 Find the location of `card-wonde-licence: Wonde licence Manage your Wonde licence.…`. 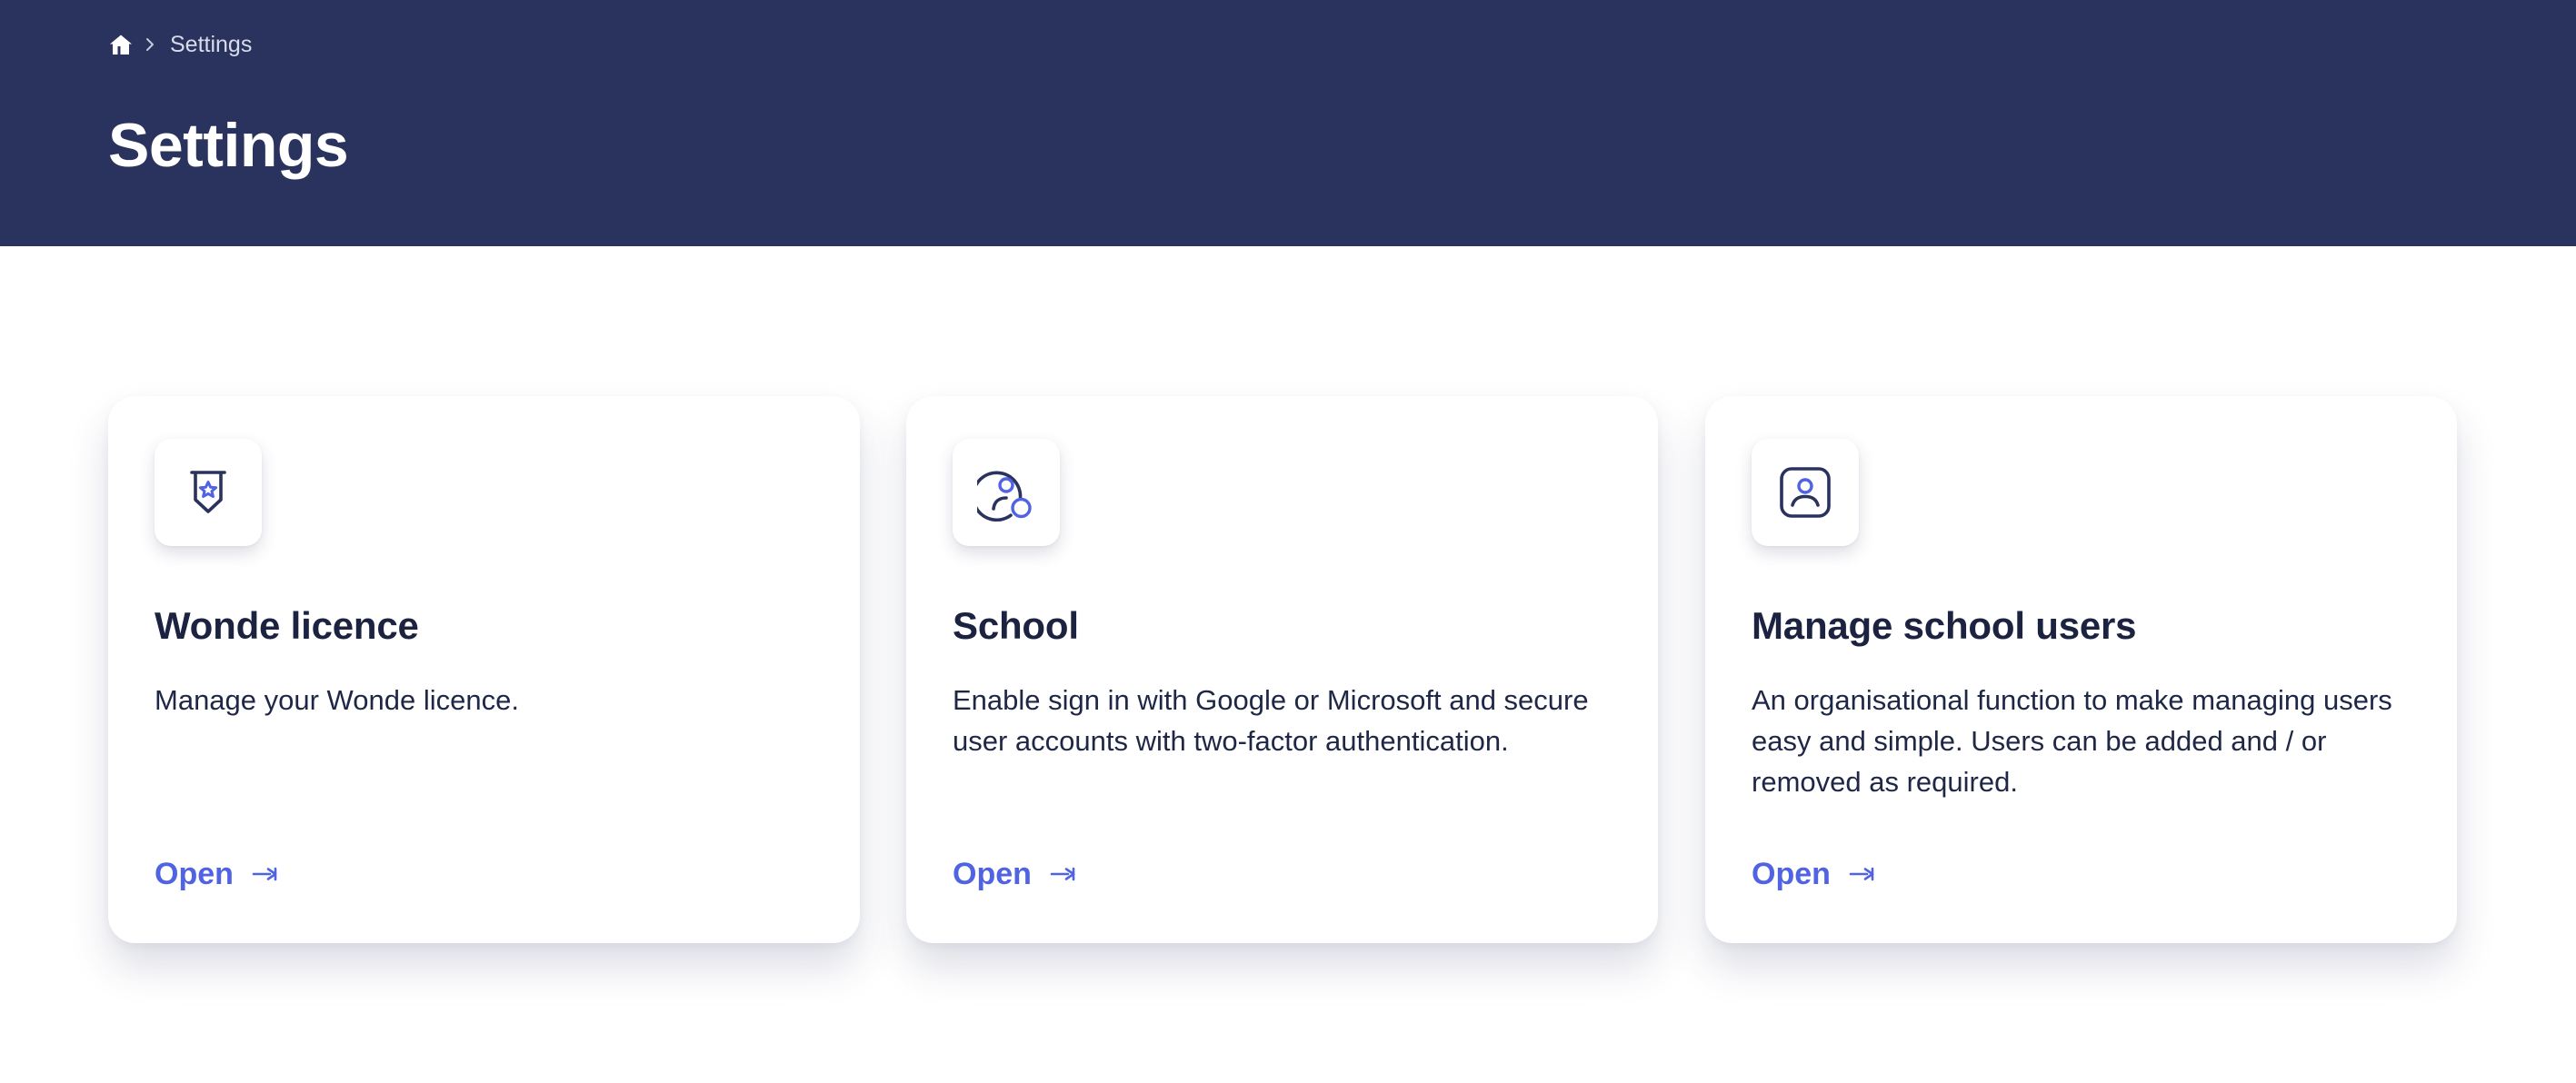

card-wonde-licence: Wonde licence Manage your Wonde licence.… is located at coordinates (484, 669).